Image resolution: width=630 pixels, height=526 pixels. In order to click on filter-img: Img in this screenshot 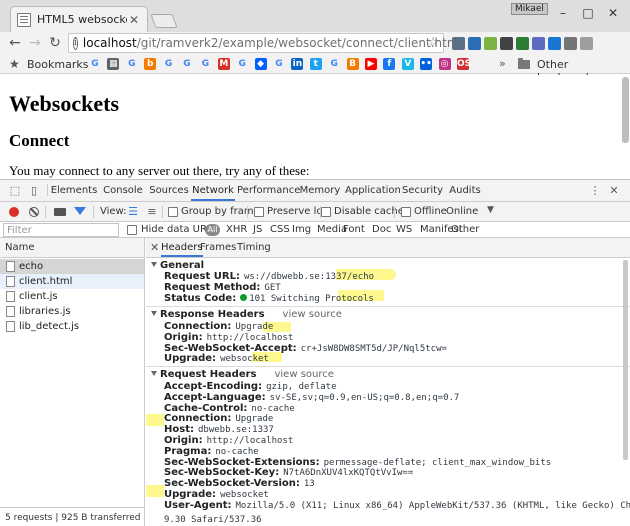, I will do `click(301, 229)`.